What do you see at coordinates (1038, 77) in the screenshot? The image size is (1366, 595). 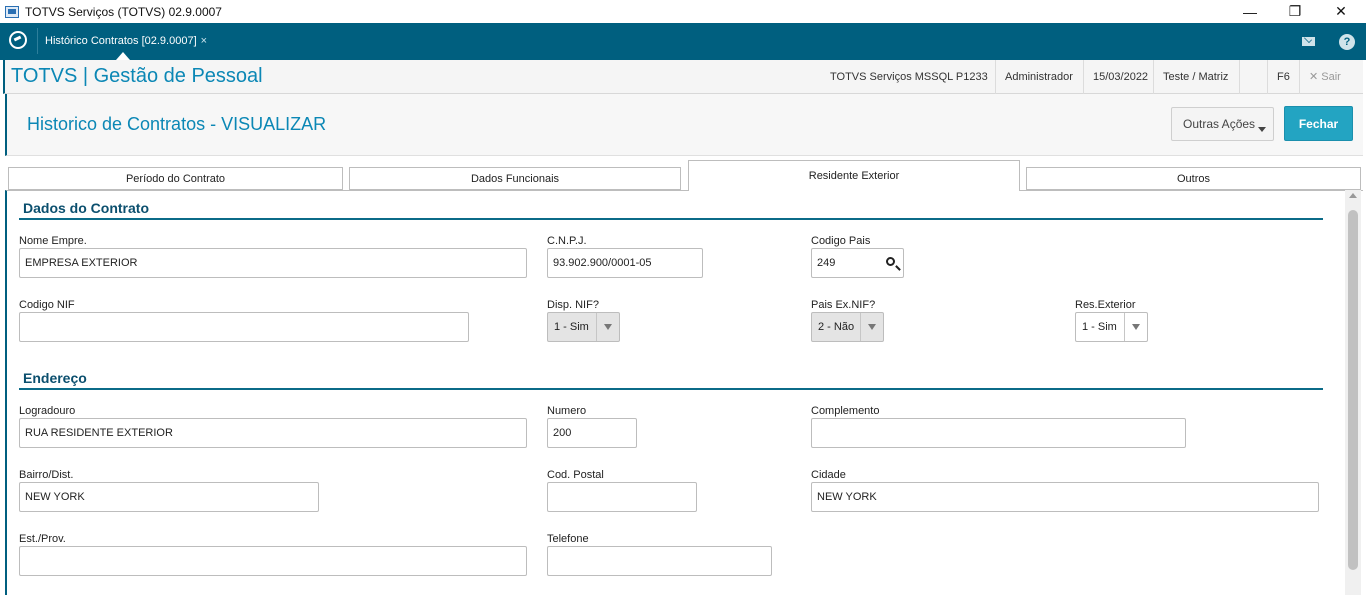 I see `user-info: Administrador` at bounding box center [1038, 77].